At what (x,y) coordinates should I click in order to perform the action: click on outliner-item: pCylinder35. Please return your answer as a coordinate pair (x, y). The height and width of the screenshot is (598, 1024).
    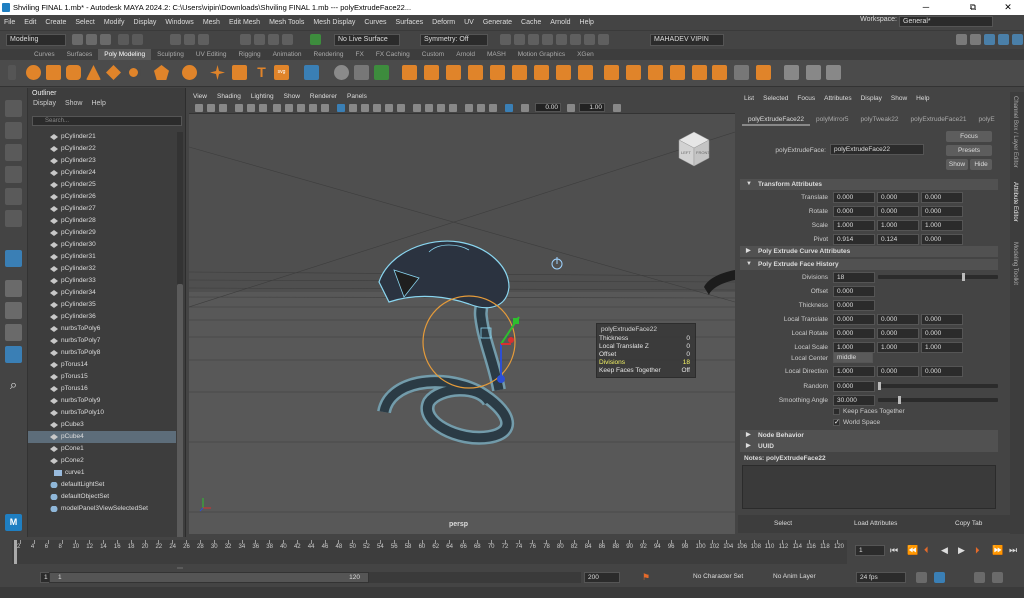
    Looking at the image, I should click on (102, 305).